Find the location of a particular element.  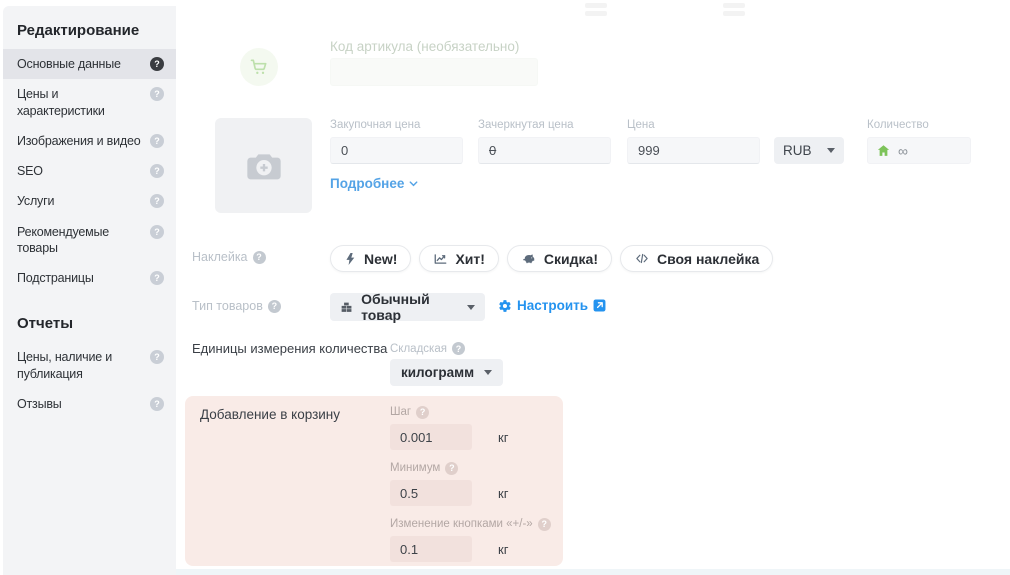

increment-unit: кг is located at coordinates (503, 549).